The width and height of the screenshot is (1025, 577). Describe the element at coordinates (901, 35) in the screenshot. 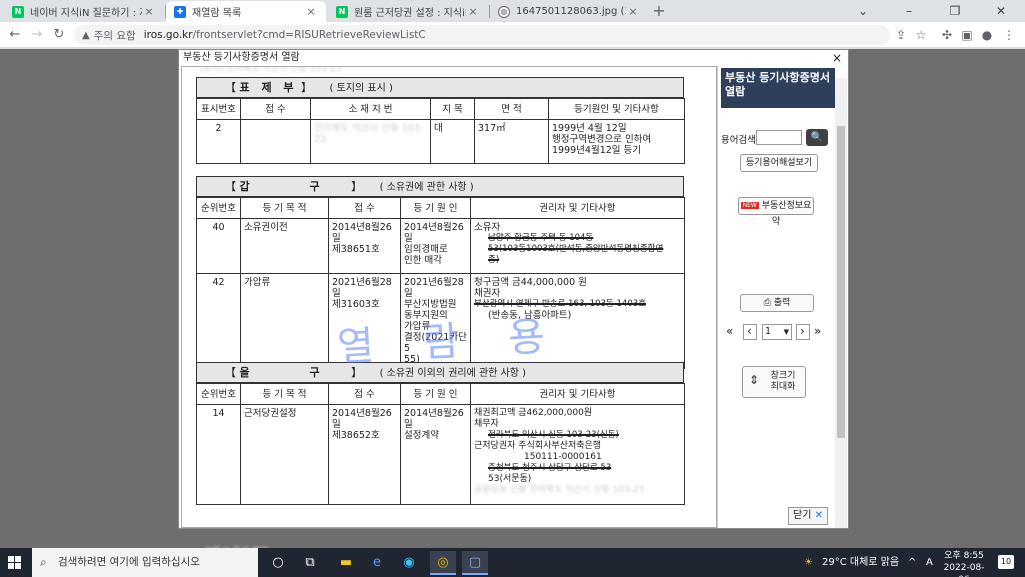

I see `share-icon: ⇪` at that location.